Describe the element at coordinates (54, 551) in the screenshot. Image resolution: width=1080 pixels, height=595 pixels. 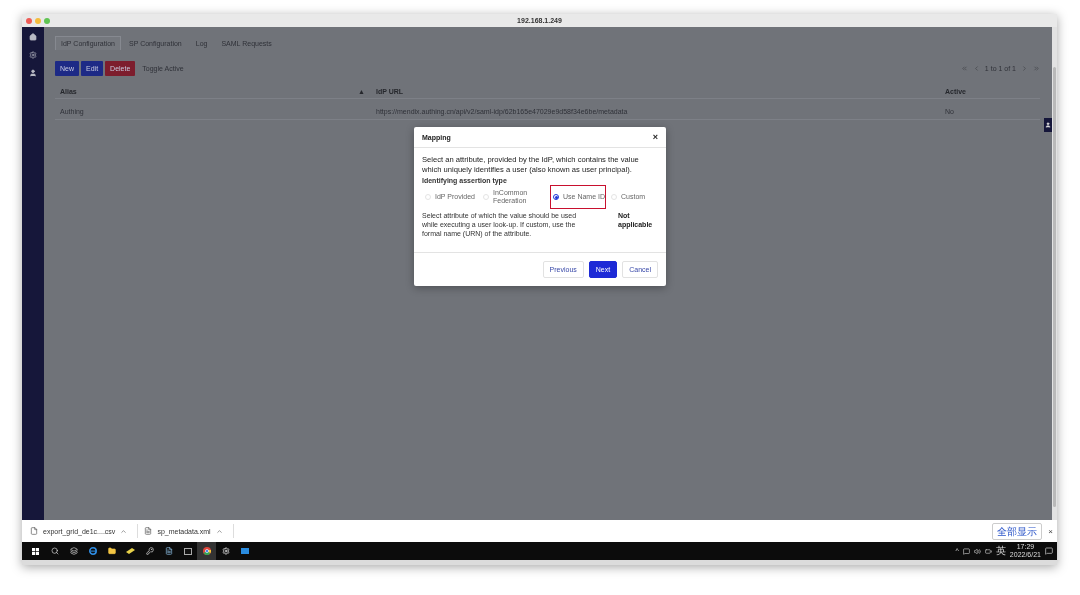
I see `search-icon` at that location.